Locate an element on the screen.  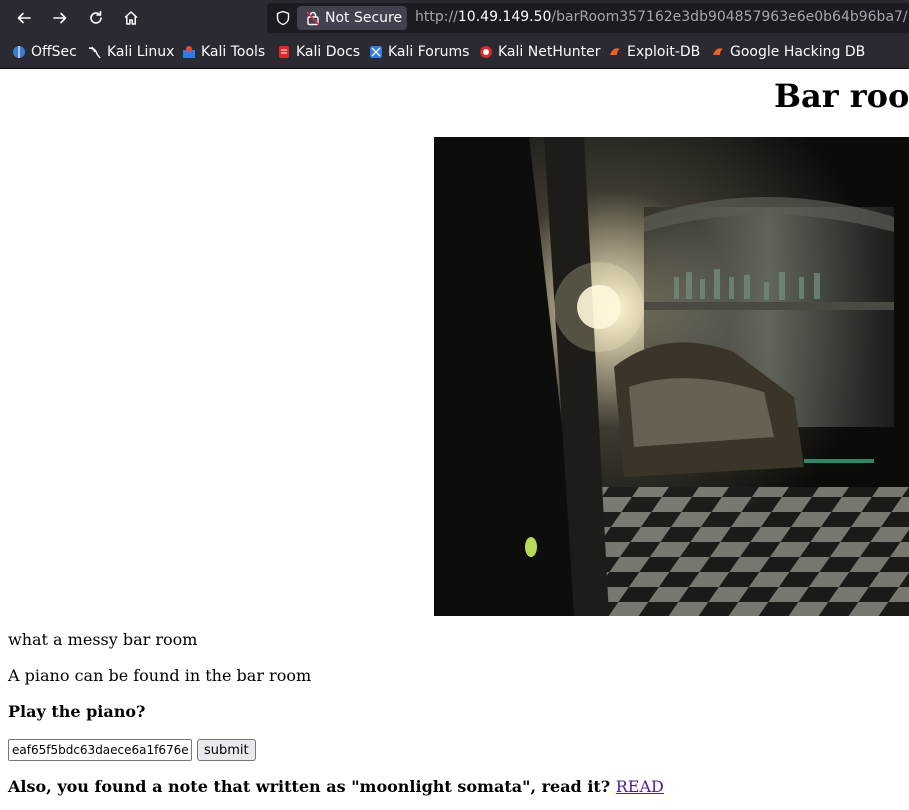
not-secure-indicator: Not Secure is located at coordinates (352, 18).